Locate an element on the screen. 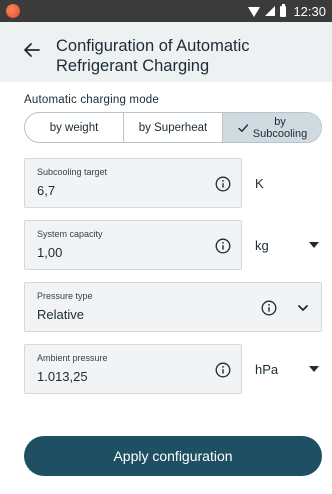 Image resolution: width=332 pixels, height=494 pixels. field-value: 1,00 is located at coordinates (49, 252).